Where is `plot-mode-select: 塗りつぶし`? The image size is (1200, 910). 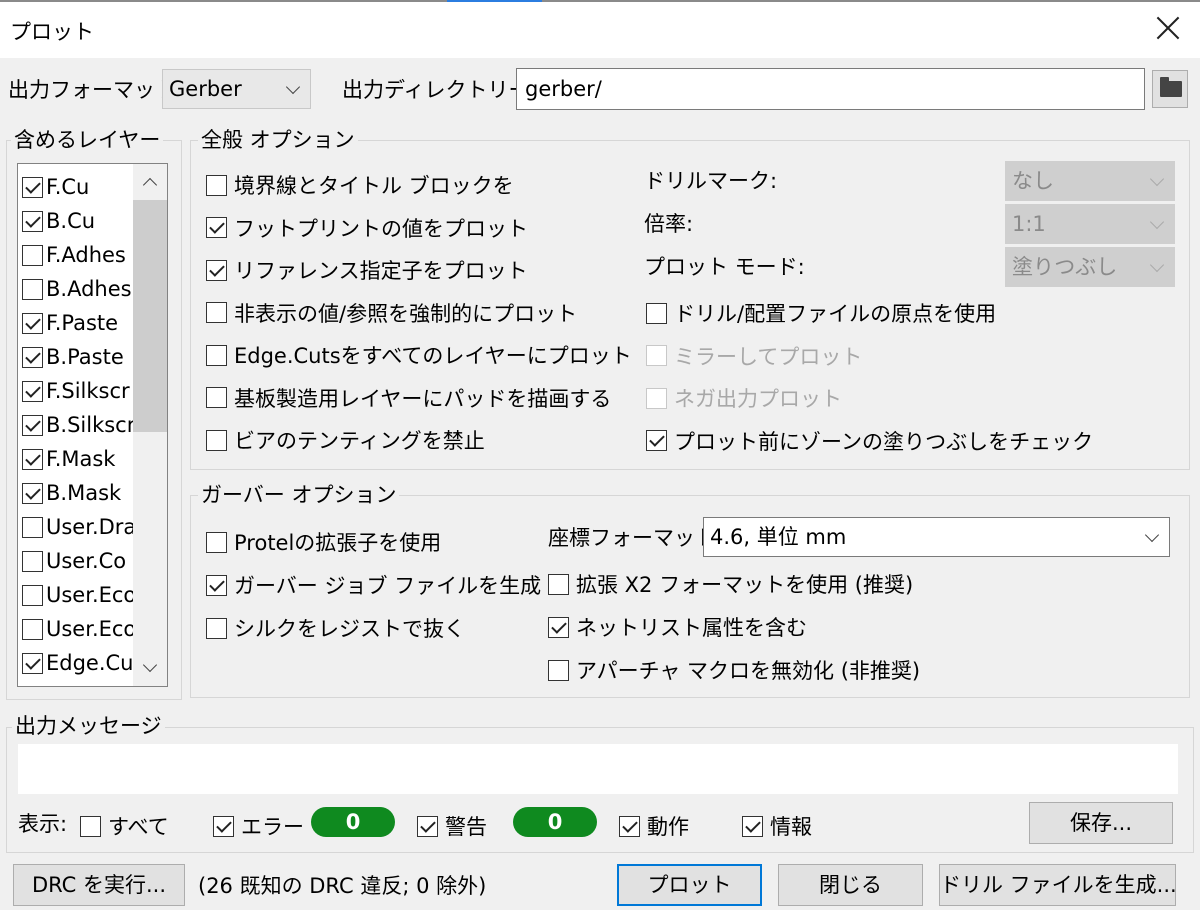
plot-mode-select: 塗りつぶし is located at coordinates (1090, 267).